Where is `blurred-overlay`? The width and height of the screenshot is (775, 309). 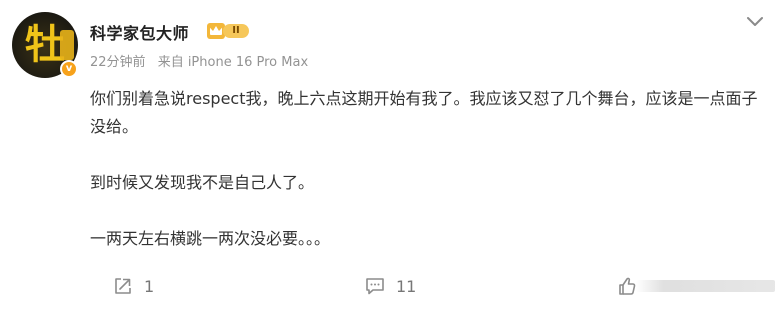
blurred-overlay is located at coordinates (705, 286).